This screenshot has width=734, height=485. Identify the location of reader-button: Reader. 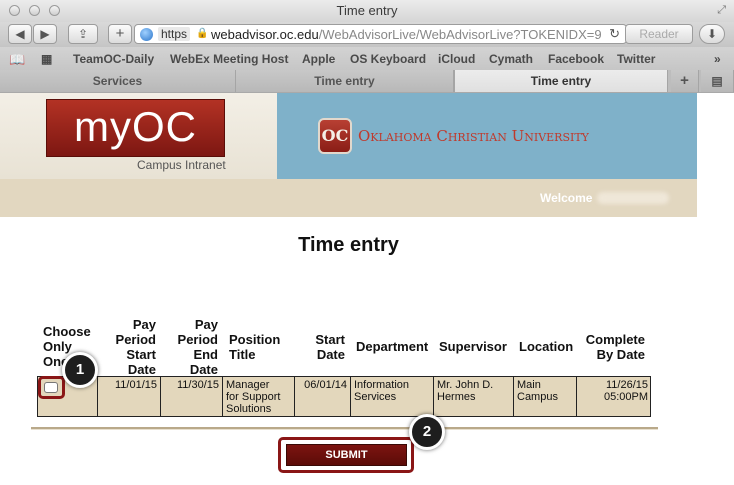
(659, 34).